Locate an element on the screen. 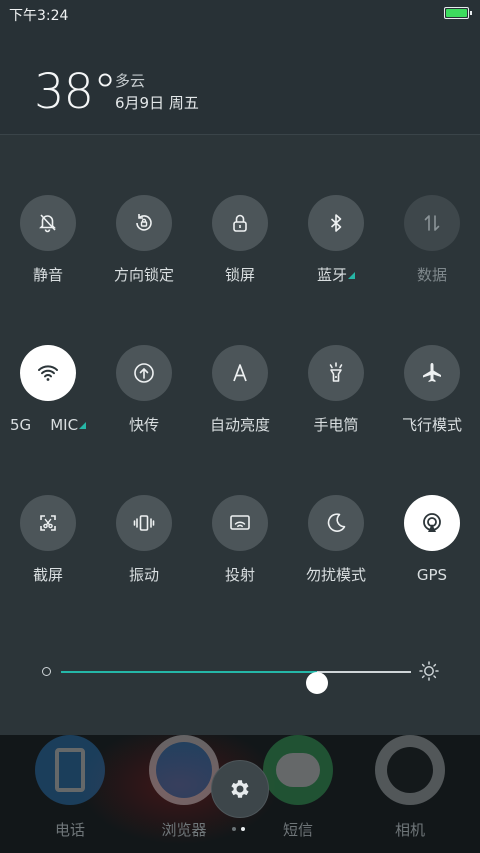  brightness-control is located at coordinates (240, 676).